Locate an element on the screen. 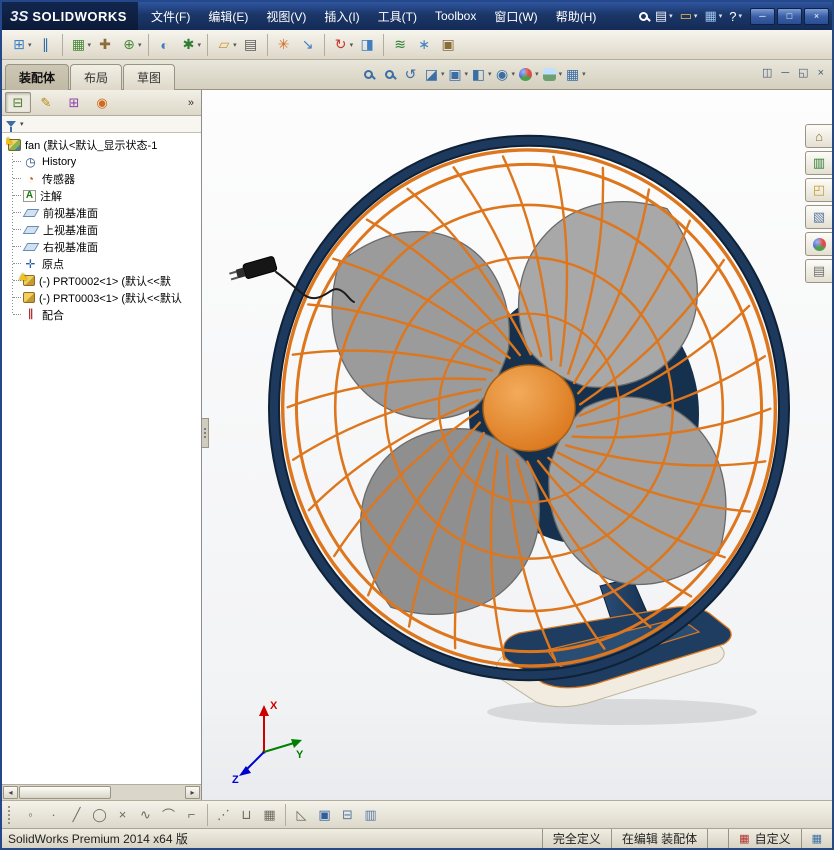  appearances-tab is located at coordinates (818, 244).